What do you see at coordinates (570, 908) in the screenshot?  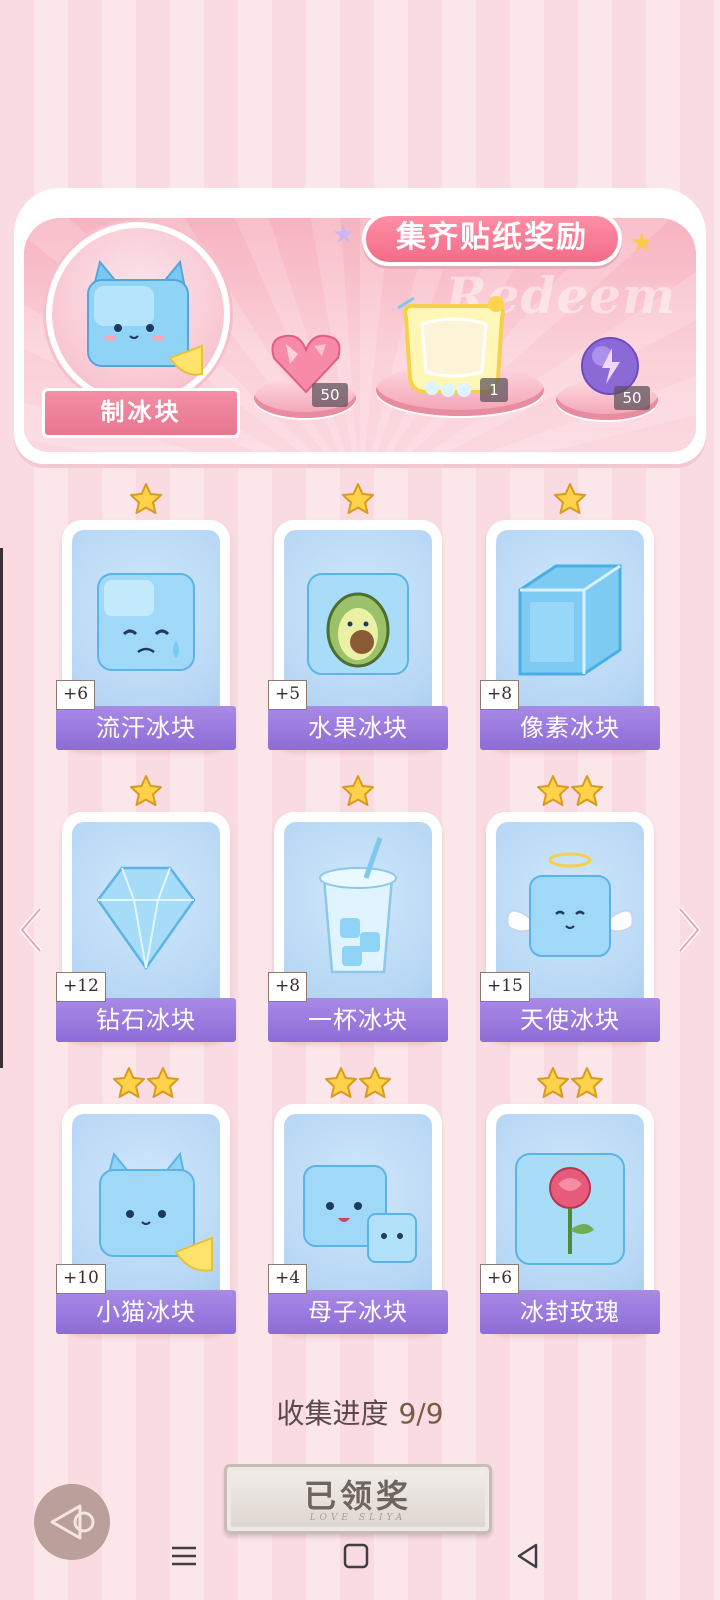 I see `sticker-card: 天使冰块 +15` at bounding box center [570, 908].